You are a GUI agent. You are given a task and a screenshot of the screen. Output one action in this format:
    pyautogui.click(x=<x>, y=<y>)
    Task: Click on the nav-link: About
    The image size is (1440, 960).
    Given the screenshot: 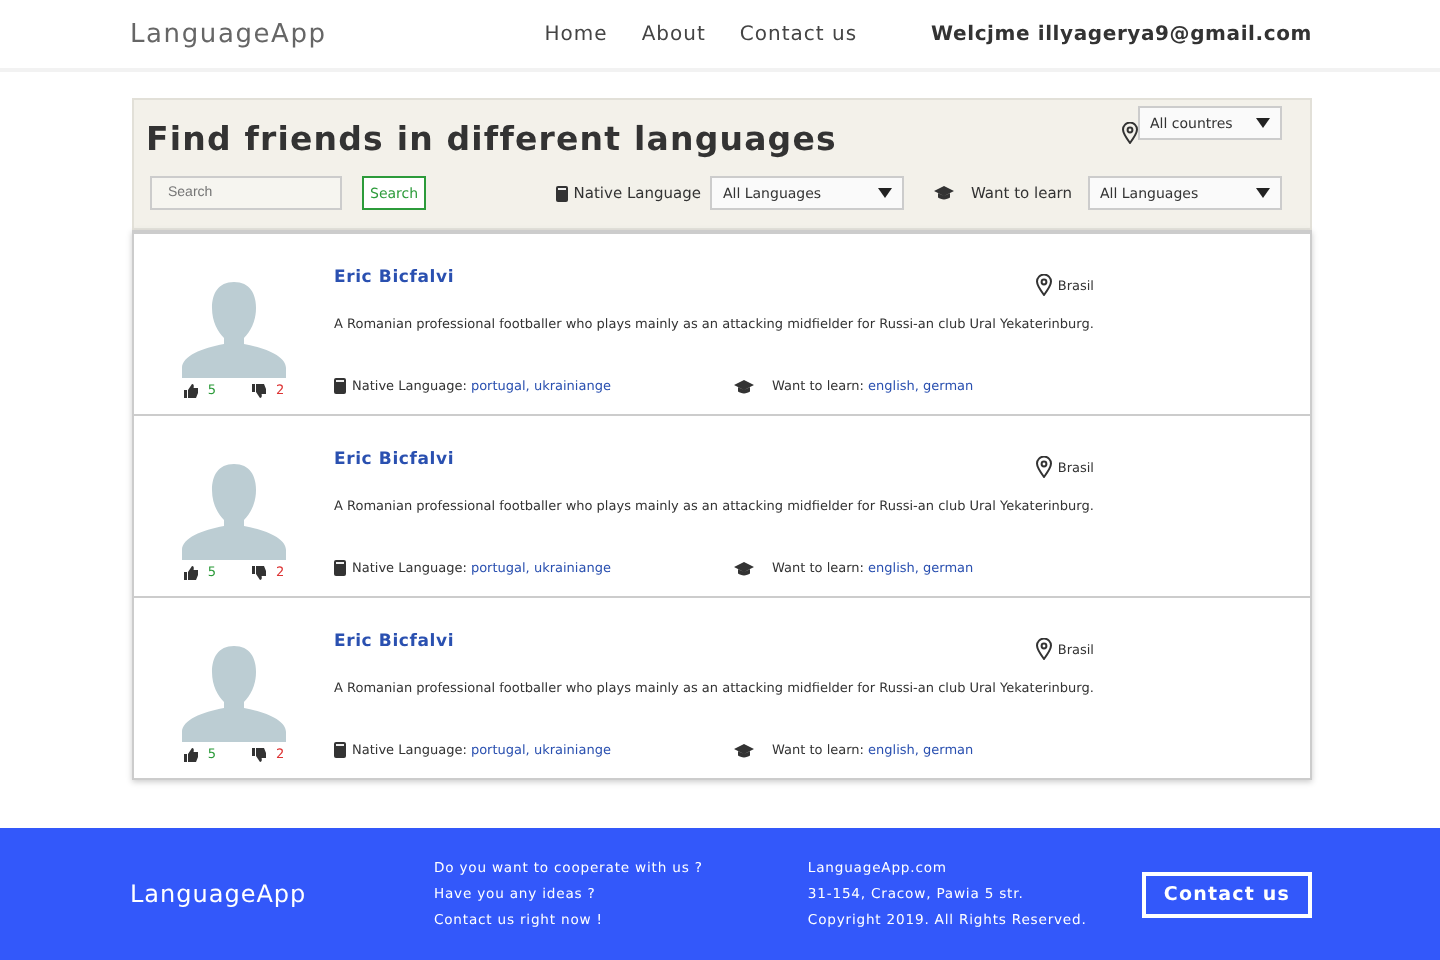 What is the action you would take?
    pyautogui.click(x=673, y=34)
    